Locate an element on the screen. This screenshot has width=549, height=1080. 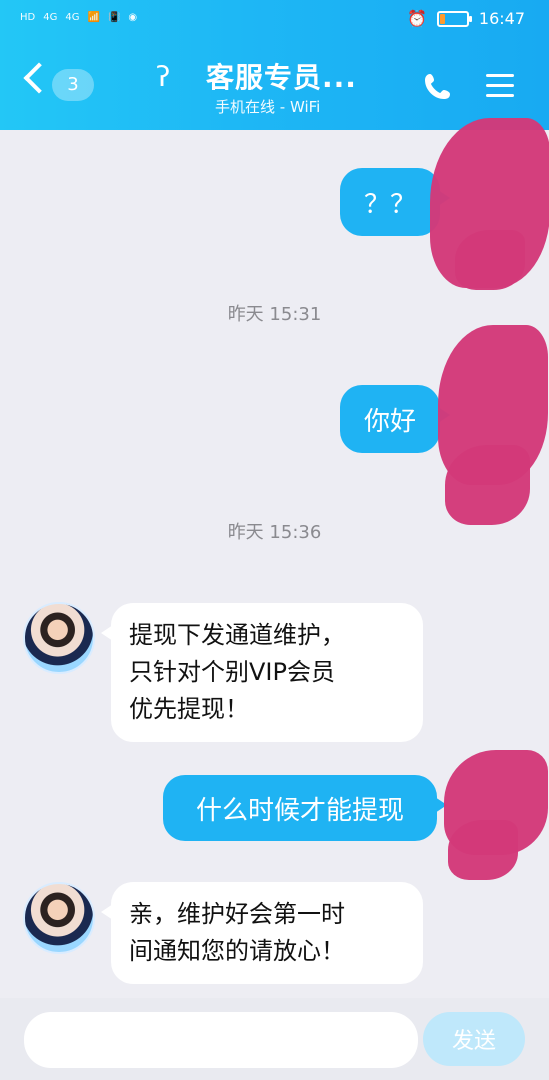
input-bar: 发送 is located at coordinates (274, 1039).